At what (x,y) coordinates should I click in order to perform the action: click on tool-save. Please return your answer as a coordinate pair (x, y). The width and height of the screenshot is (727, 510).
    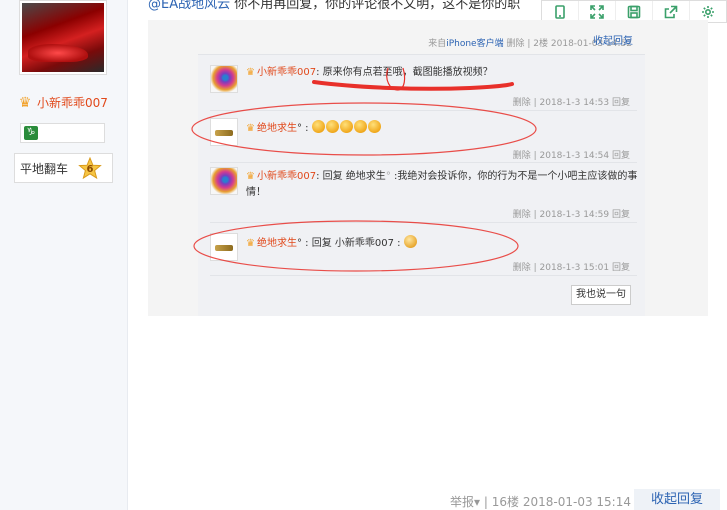
    Looking at the image, I should click on (634, 11).